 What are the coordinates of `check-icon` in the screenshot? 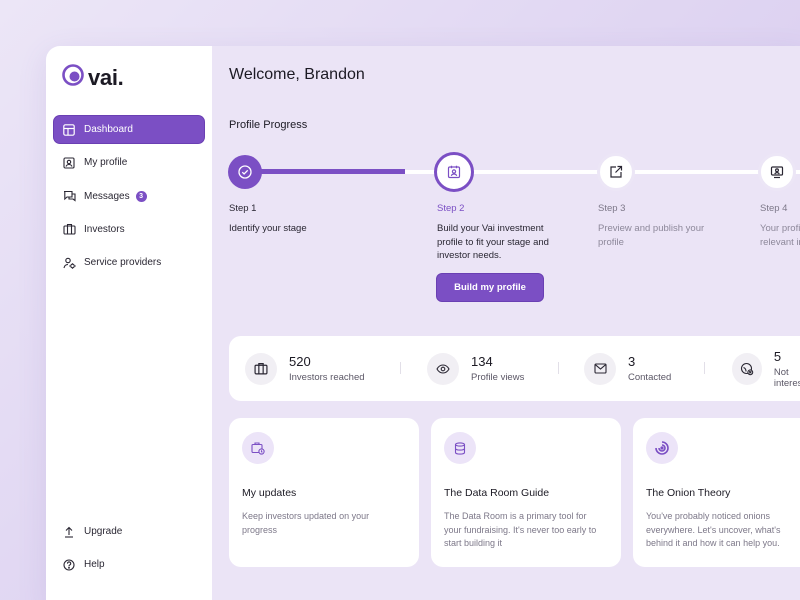 It's located at (245, 172).